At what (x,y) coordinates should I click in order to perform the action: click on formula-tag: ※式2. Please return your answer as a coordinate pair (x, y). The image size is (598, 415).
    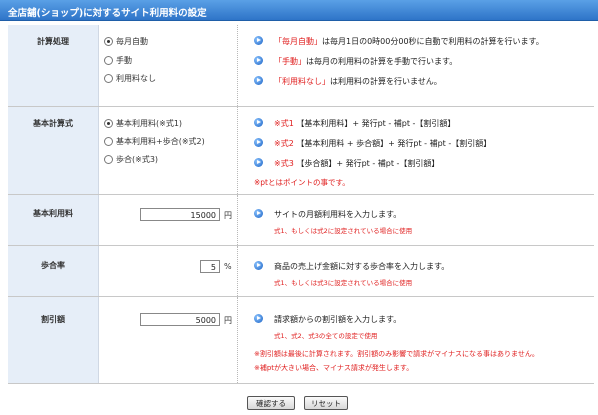
    Looking at the image, I should click on (284, 143).